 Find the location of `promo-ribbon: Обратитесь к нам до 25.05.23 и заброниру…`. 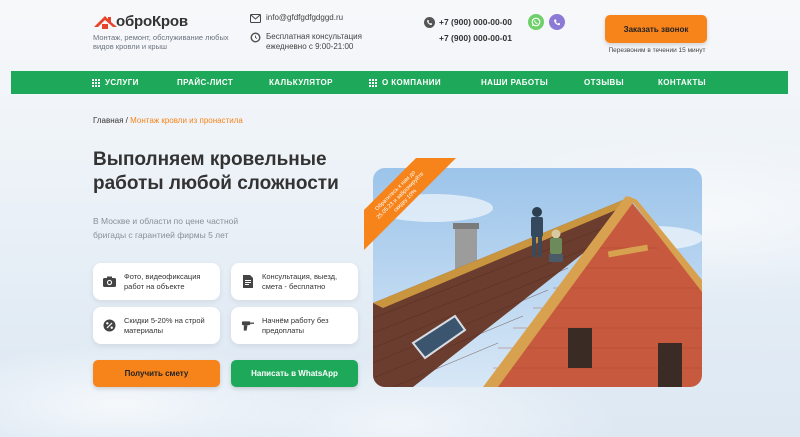

promo-ribbon: Обратитесь к нам до 25.05.23 и заброниру… is located at coordinates (410, 204).